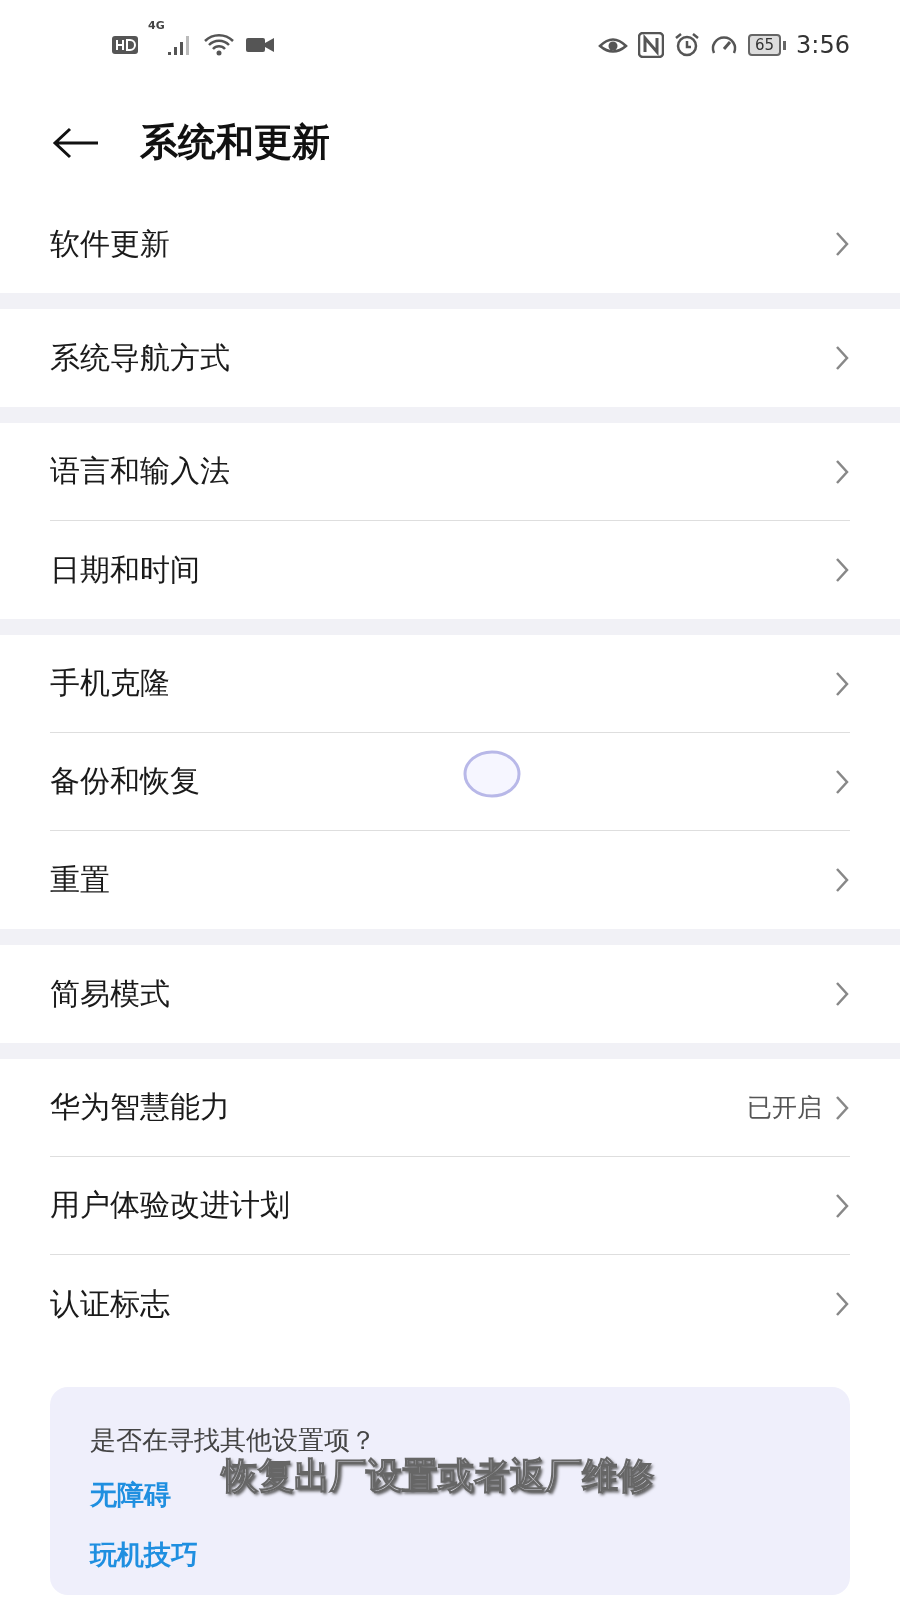 Image resolution: width=900 pixels, height=1600 pixels. I want to click on settings-row: 认证标志, so click(450, 1304).